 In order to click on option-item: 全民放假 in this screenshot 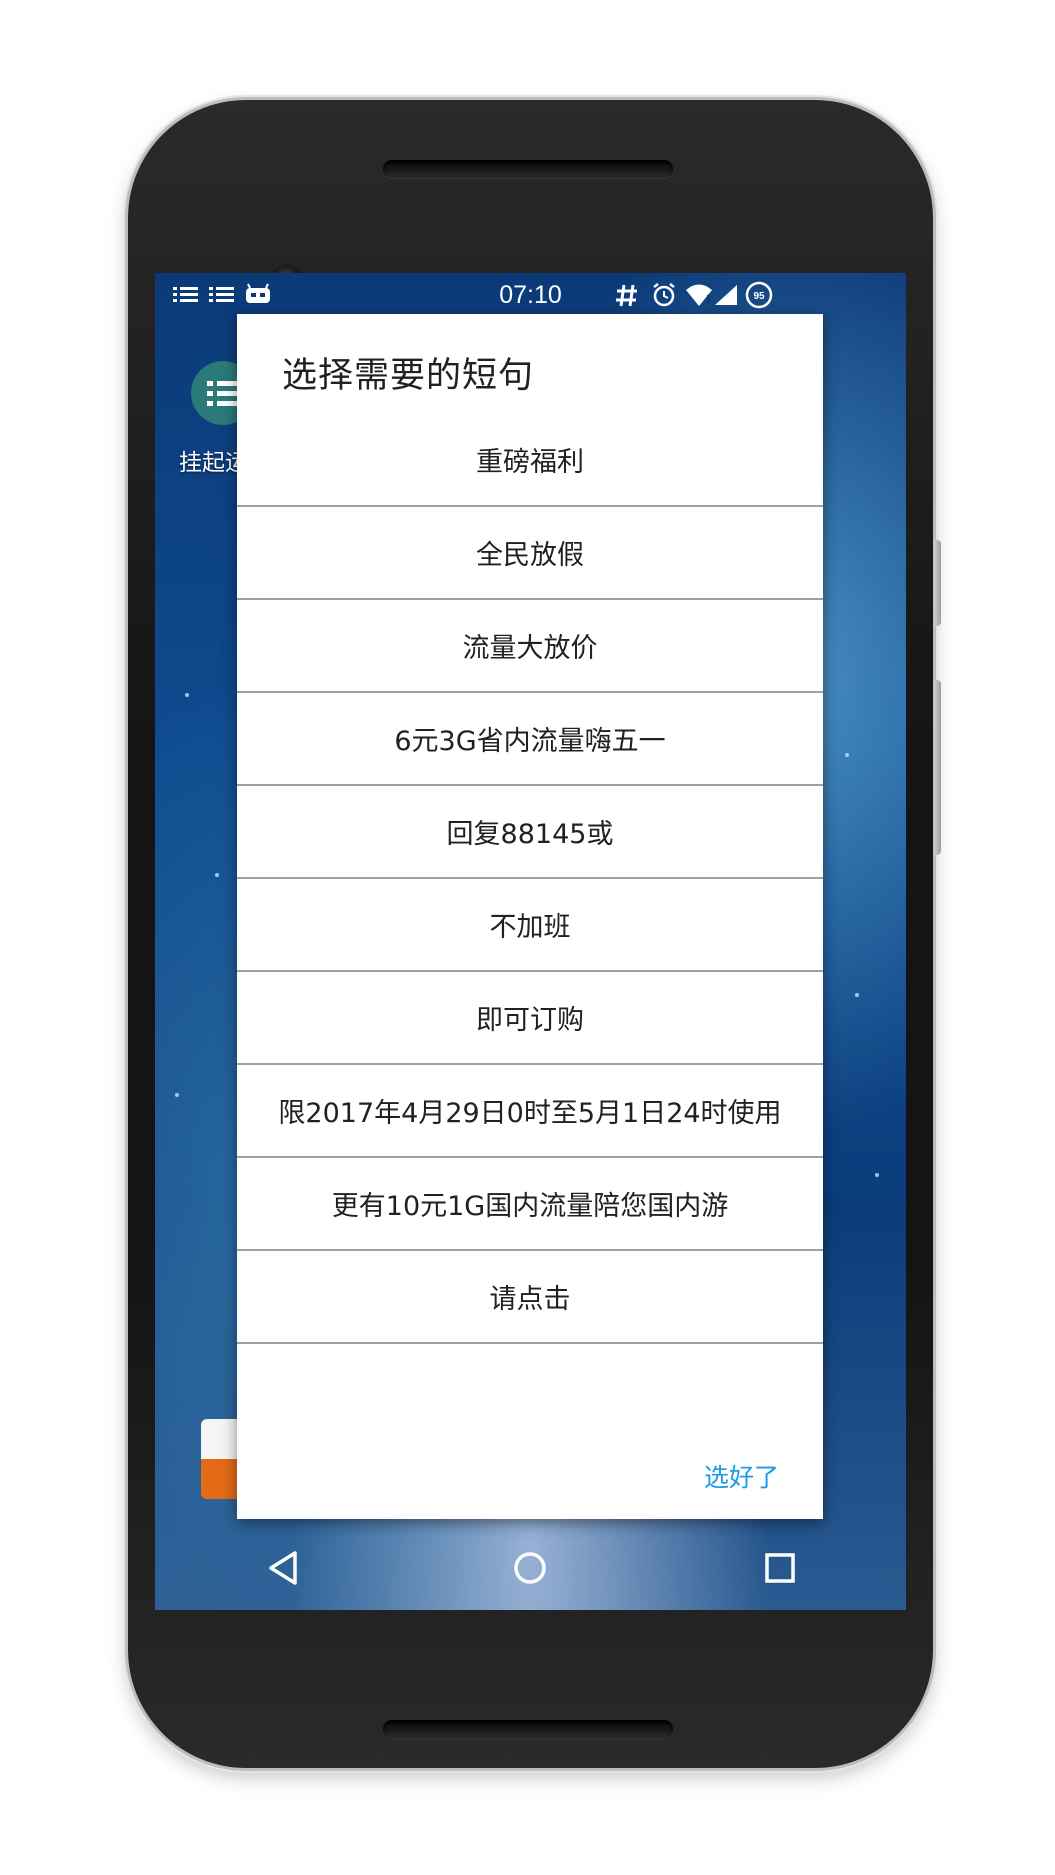, I will do `click(530, 553)`.